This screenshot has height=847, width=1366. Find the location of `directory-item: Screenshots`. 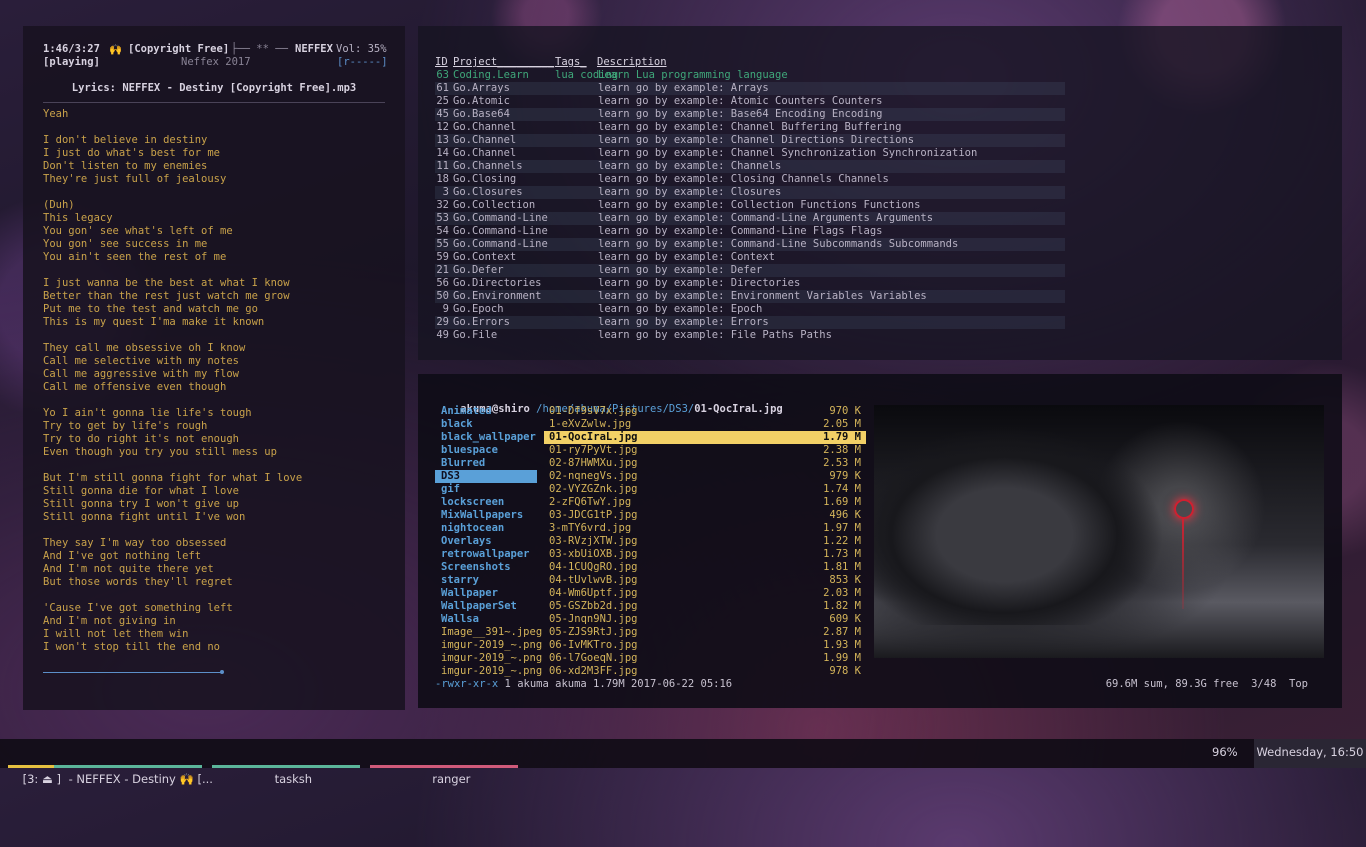

directory-item: Screenshots is located at coordinates (486, 567).